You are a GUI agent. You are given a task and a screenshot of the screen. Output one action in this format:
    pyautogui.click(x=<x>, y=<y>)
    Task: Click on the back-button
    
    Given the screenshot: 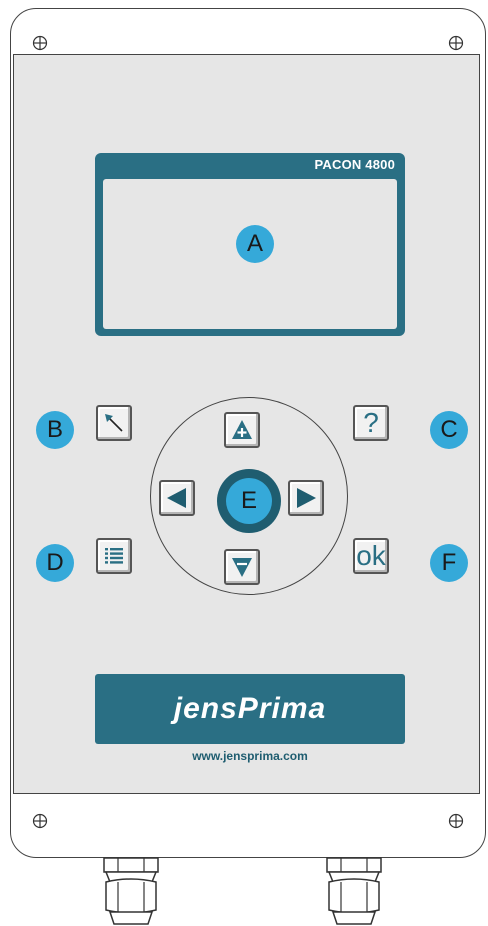 What is the action you would take?
    pyautogui.click(x=114, y=423)
    